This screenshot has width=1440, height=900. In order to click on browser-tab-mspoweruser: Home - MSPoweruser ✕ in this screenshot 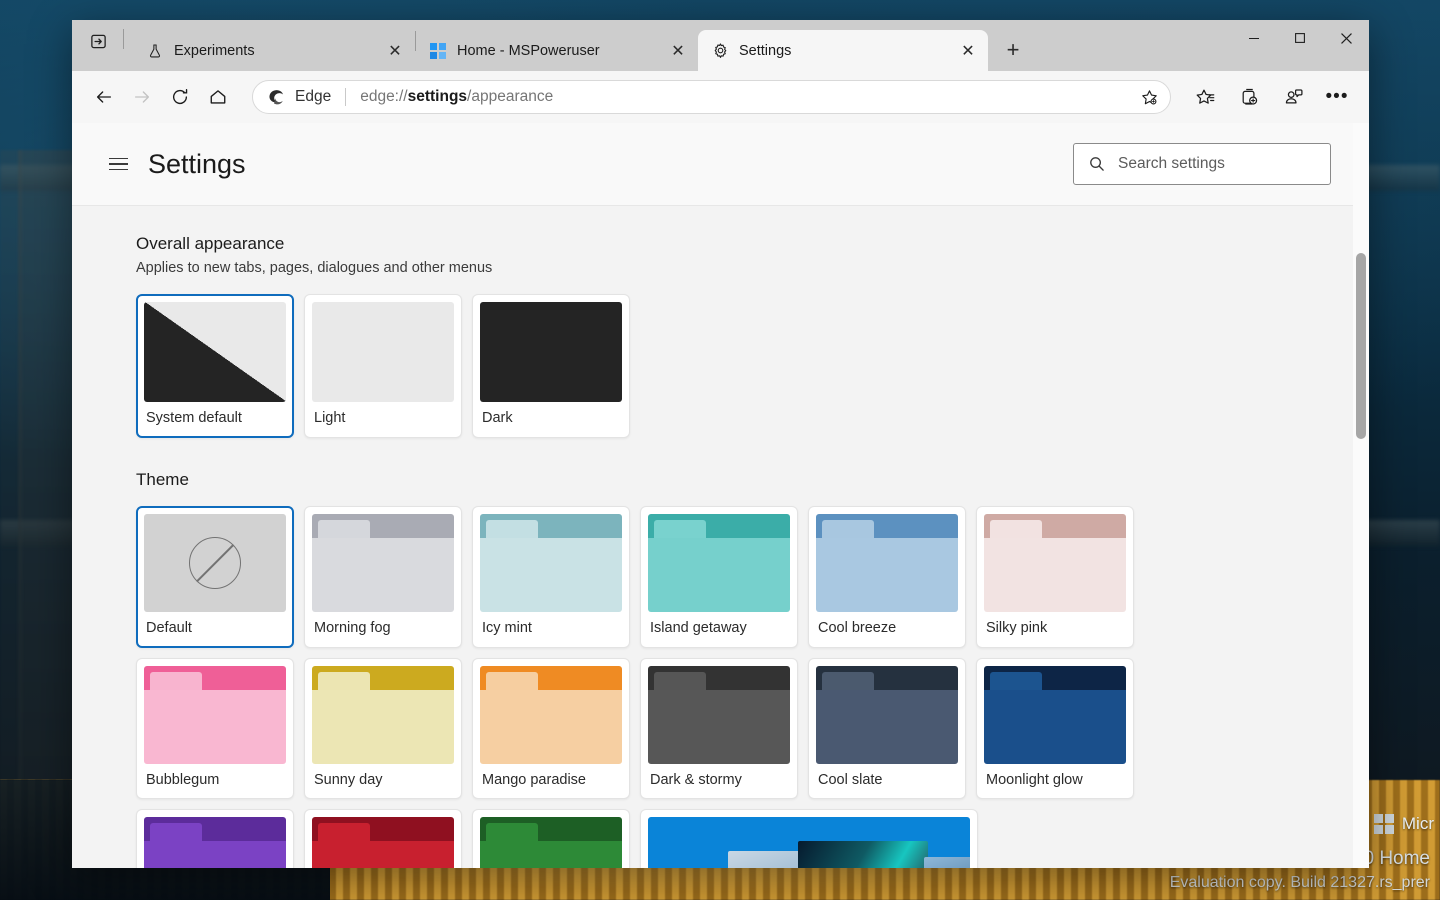, I will do `click(557, 50)`.